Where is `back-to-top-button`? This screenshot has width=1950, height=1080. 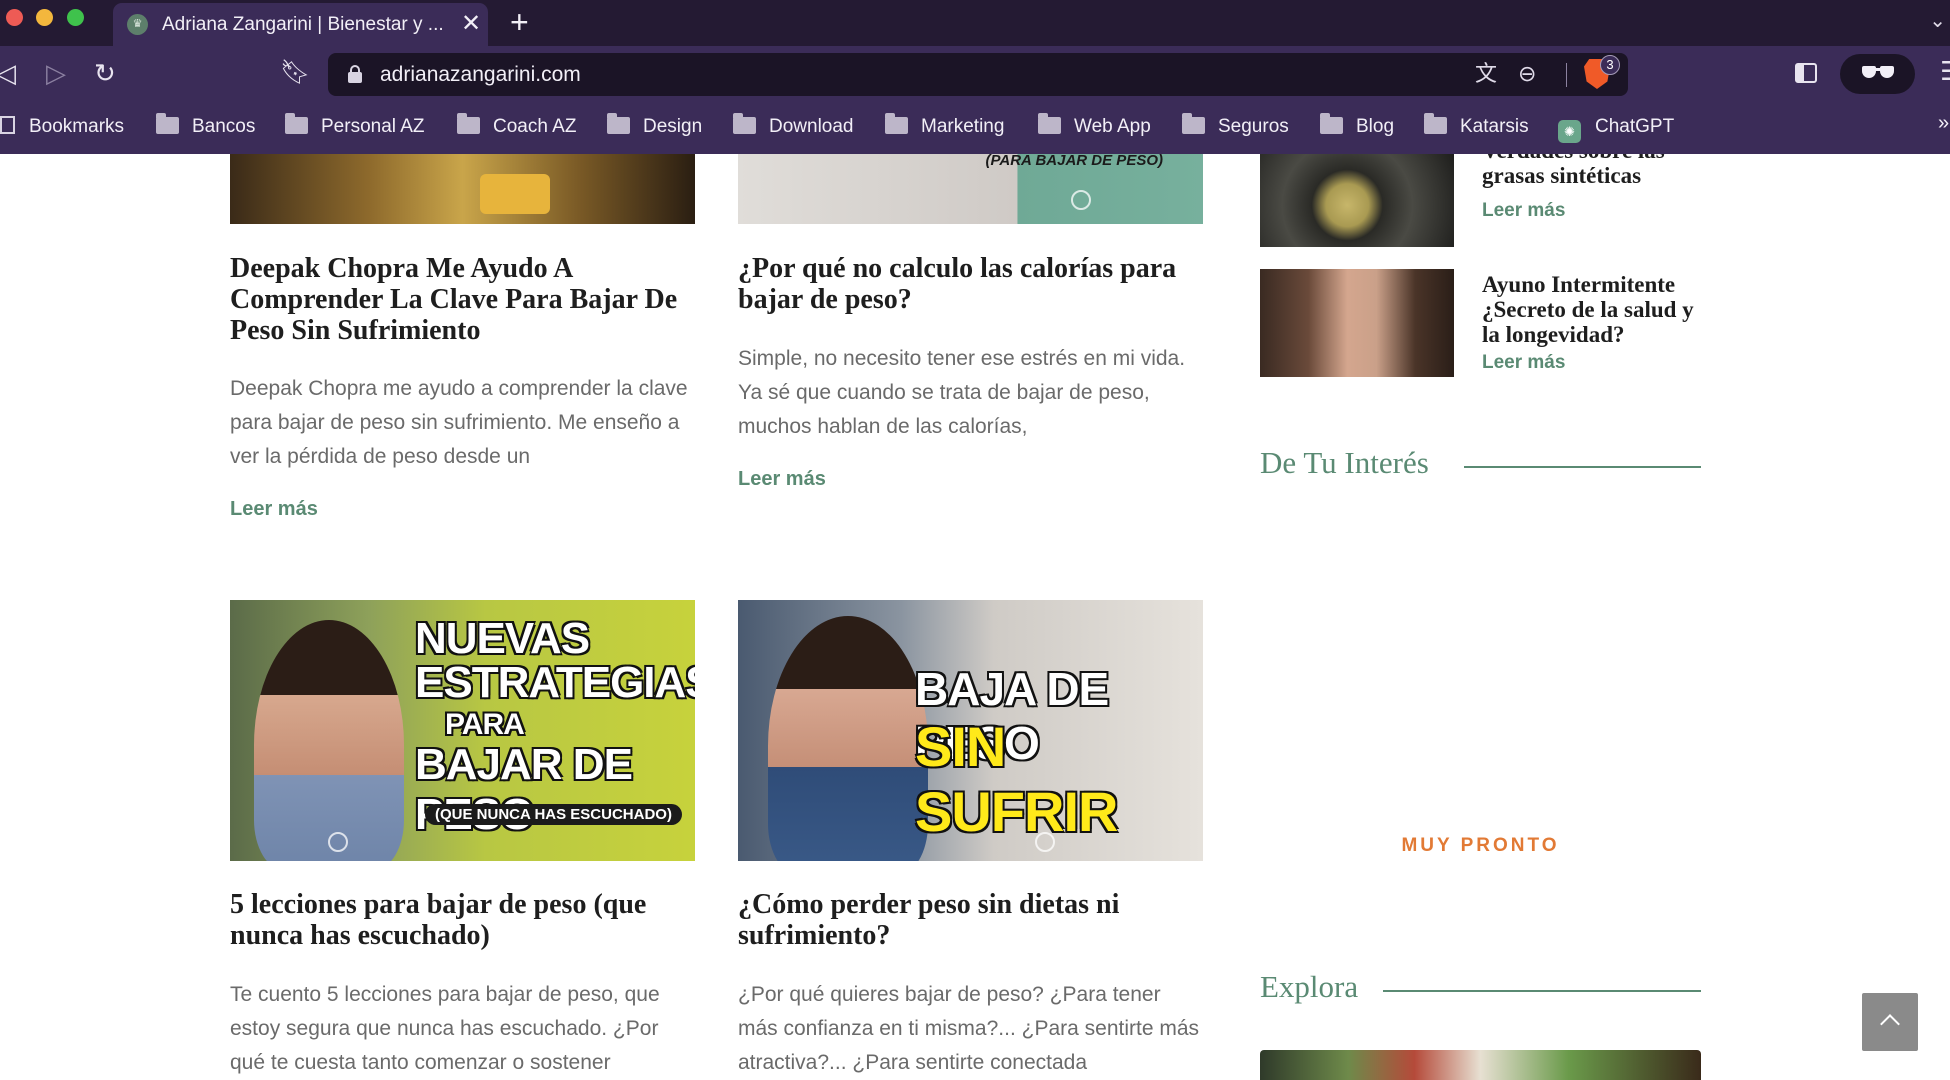 back-to-top-button is located at coordinates (1890, 1022).